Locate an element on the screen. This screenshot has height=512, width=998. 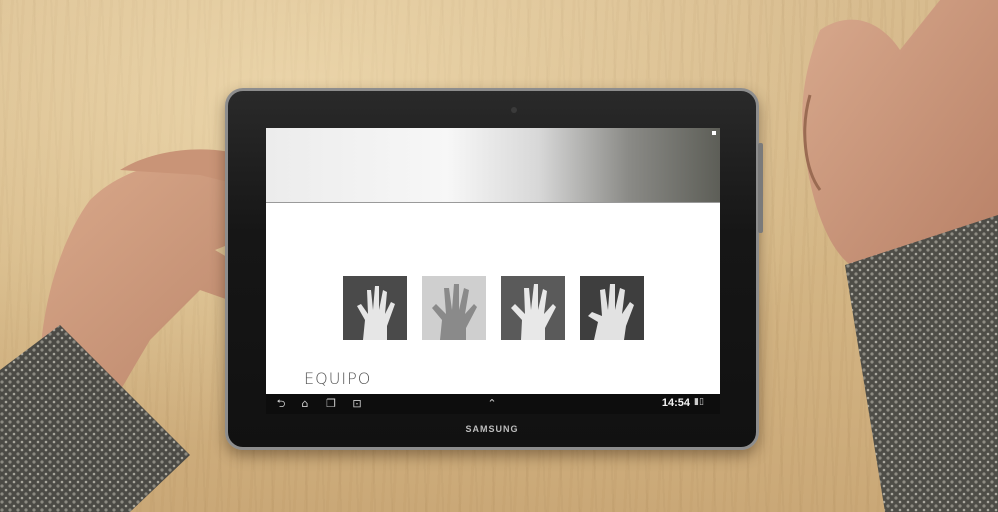
hand-photo-4-icon is located at coordinates (612, 308).